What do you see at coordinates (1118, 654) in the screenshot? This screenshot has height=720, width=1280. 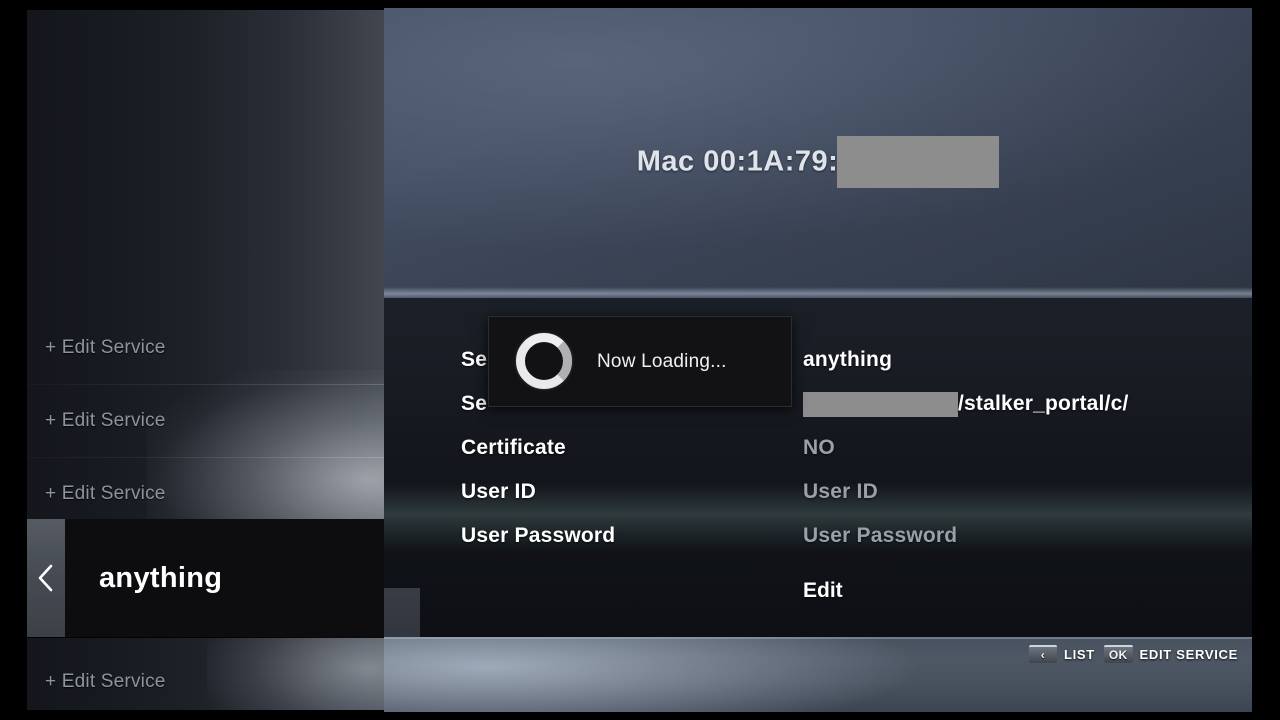 I see `ok-key-icon: OK` at bounding box center [1118, 654].